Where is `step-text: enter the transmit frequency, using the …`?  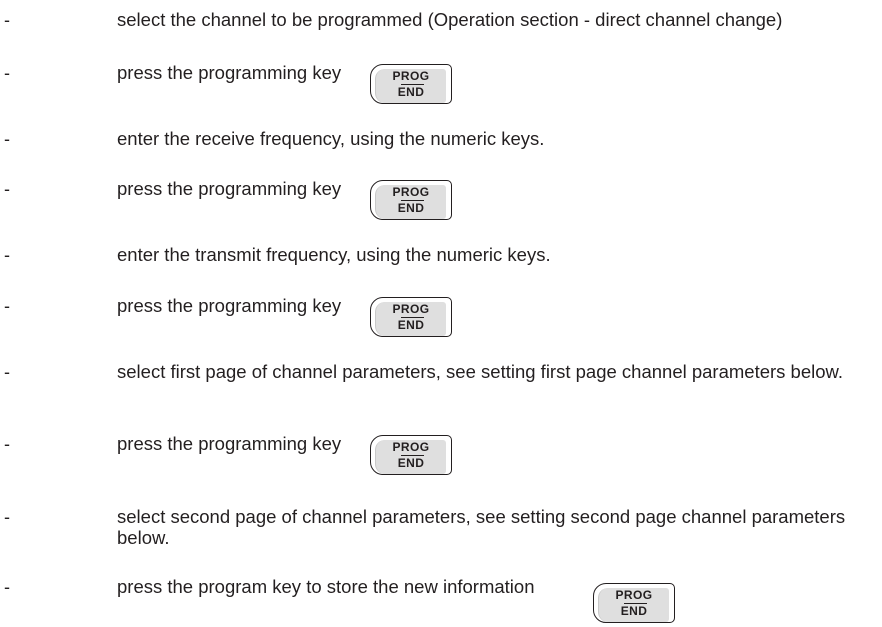 step-text: enter the transmit frequency, using the … is located at coordinates (334, 254).